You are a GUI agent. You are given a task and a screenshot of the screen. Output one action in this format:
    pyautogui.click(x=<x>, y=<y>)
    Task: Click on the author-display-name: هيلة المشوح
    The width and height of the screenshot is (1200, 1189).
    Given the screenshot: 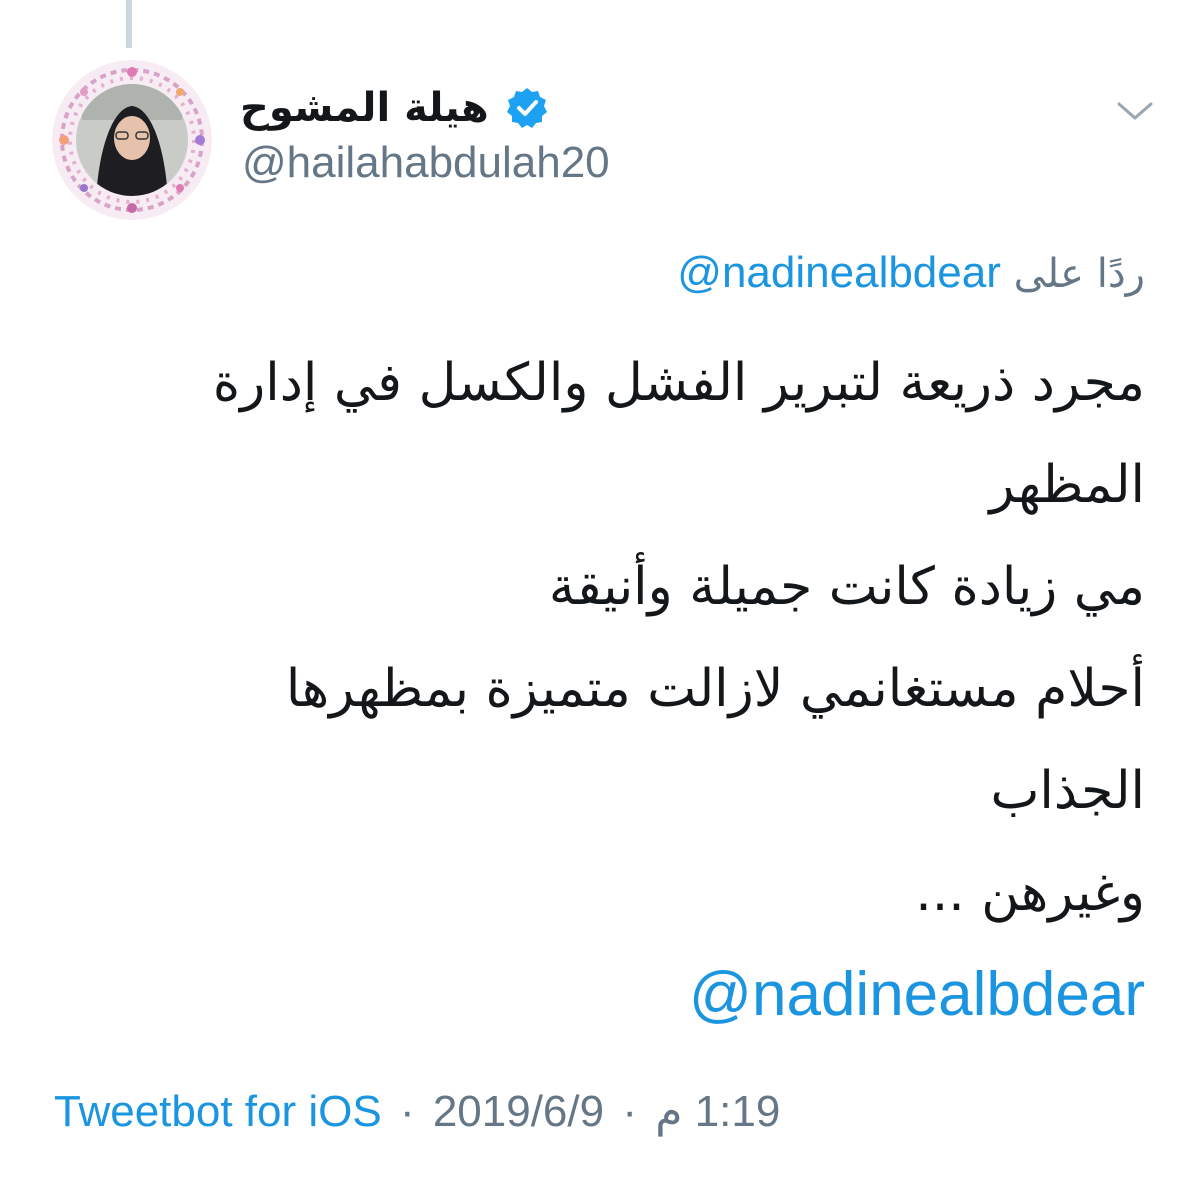 What is the action you would take?
    pyautogui.click(x=364, y=108)
    